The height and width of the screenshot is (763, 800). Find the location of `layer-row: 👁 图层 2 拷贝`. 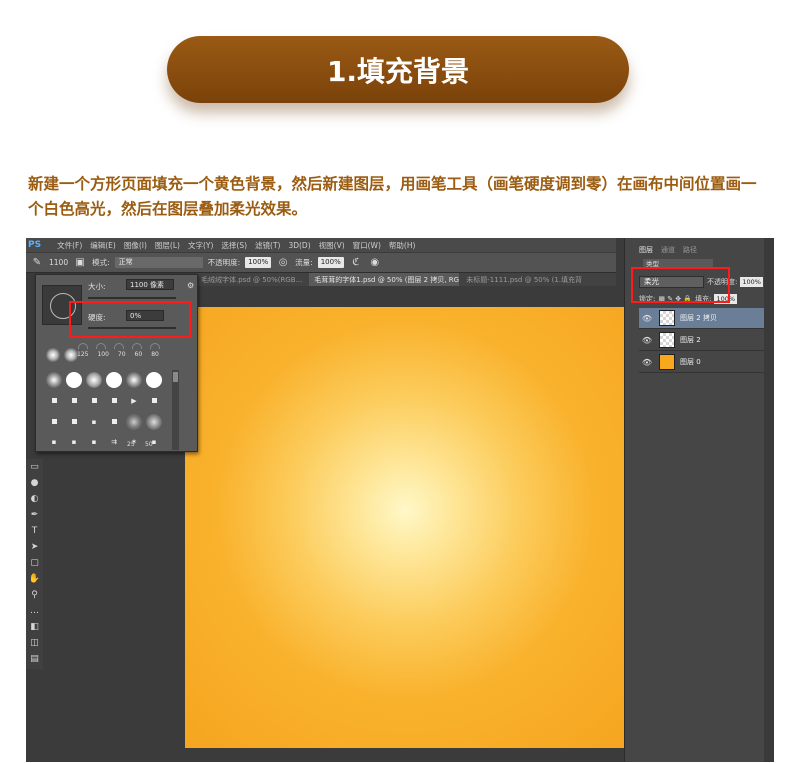

layer-row: 👁 图层 2 拷贝 is located at coordinates (706, 318).